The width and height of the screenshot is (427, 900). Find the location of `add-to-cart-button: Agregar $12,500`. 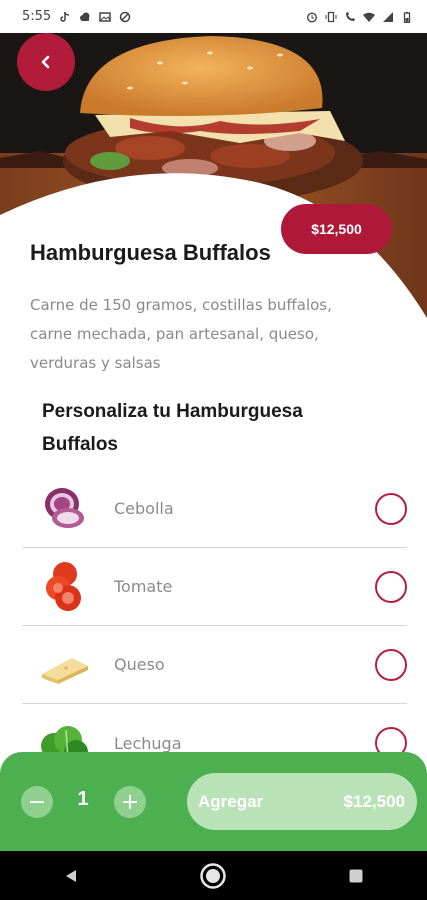

add-to-cart-button: Agregar $12,500 is located at coordinates (302, 801).